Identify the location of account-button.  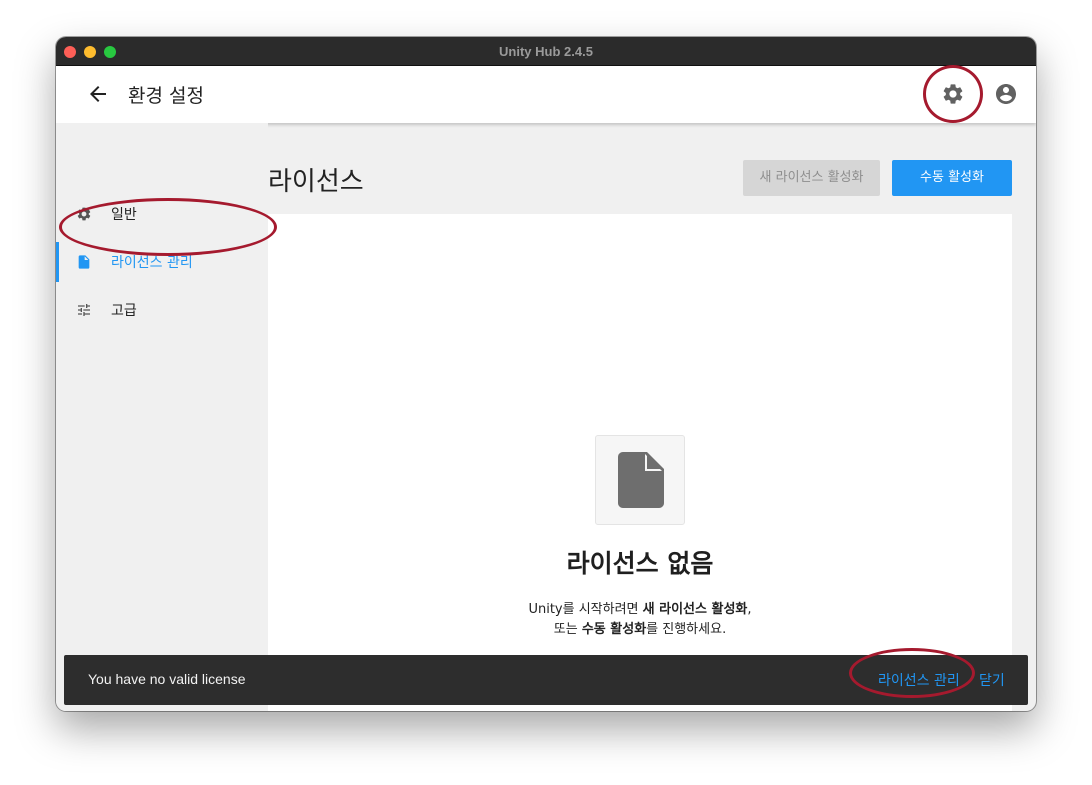
(1006, 94).